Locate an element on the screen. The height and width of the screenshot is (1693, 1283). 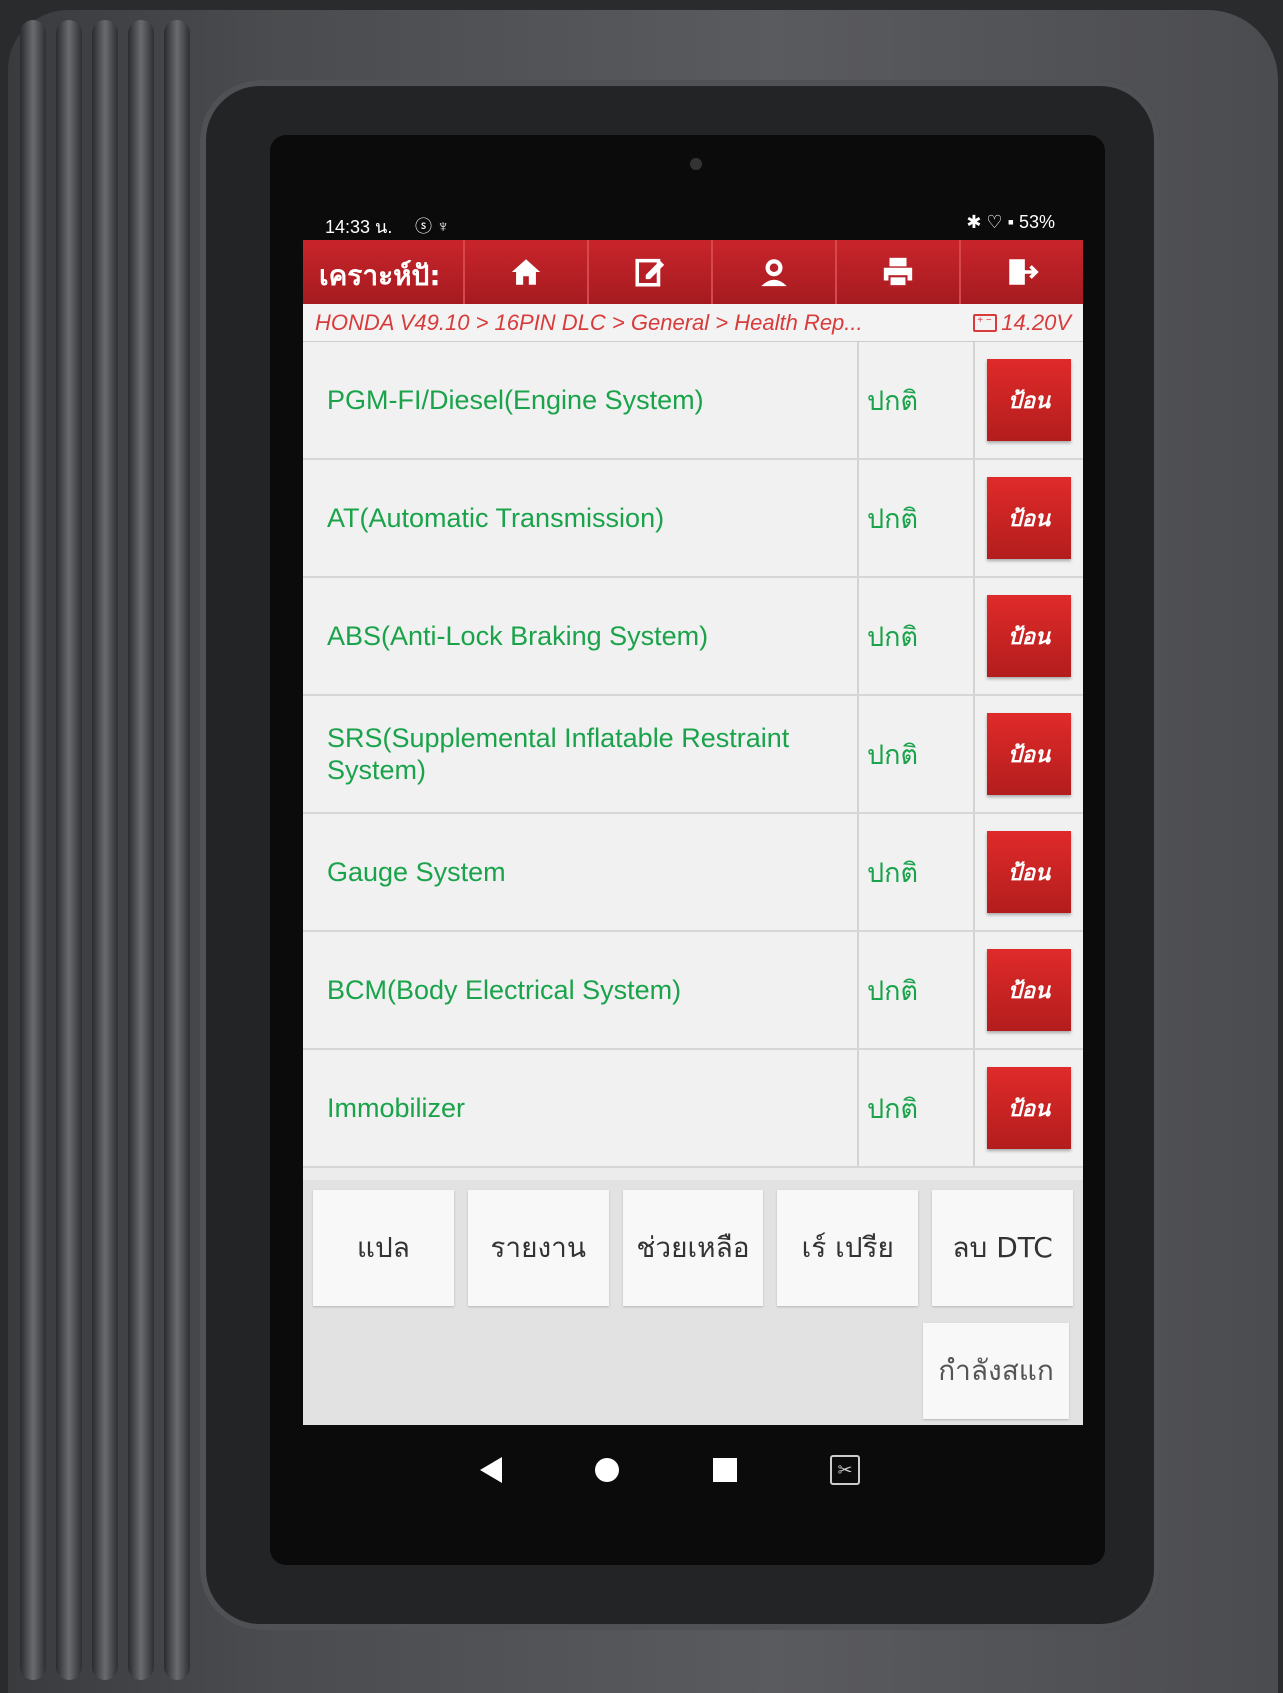
app-title: เคราะห์ปั: is located at coordinates (380, 275).